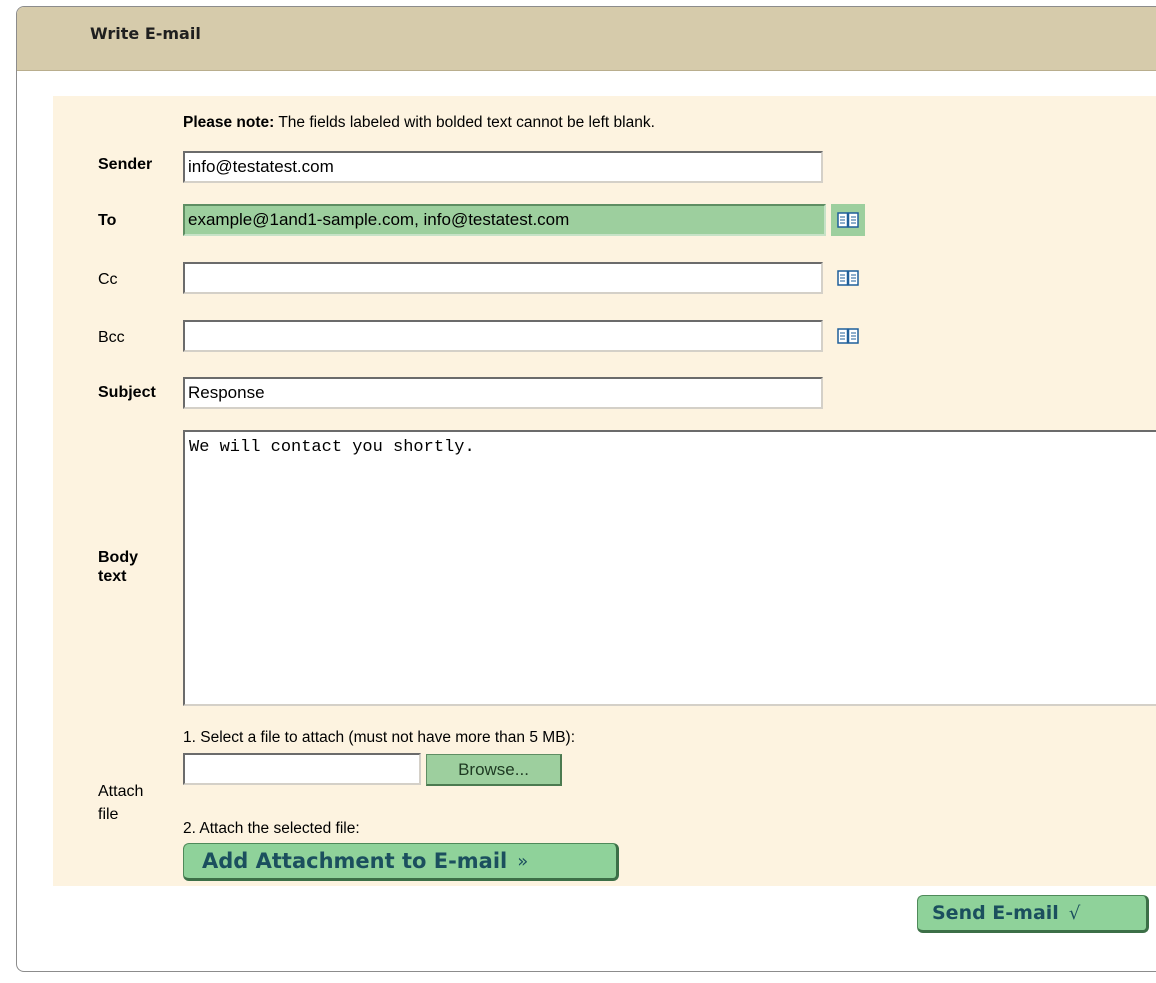 The image size is (1156, 983). I want to click on bcc-label: Bcc, so click(111, 337).